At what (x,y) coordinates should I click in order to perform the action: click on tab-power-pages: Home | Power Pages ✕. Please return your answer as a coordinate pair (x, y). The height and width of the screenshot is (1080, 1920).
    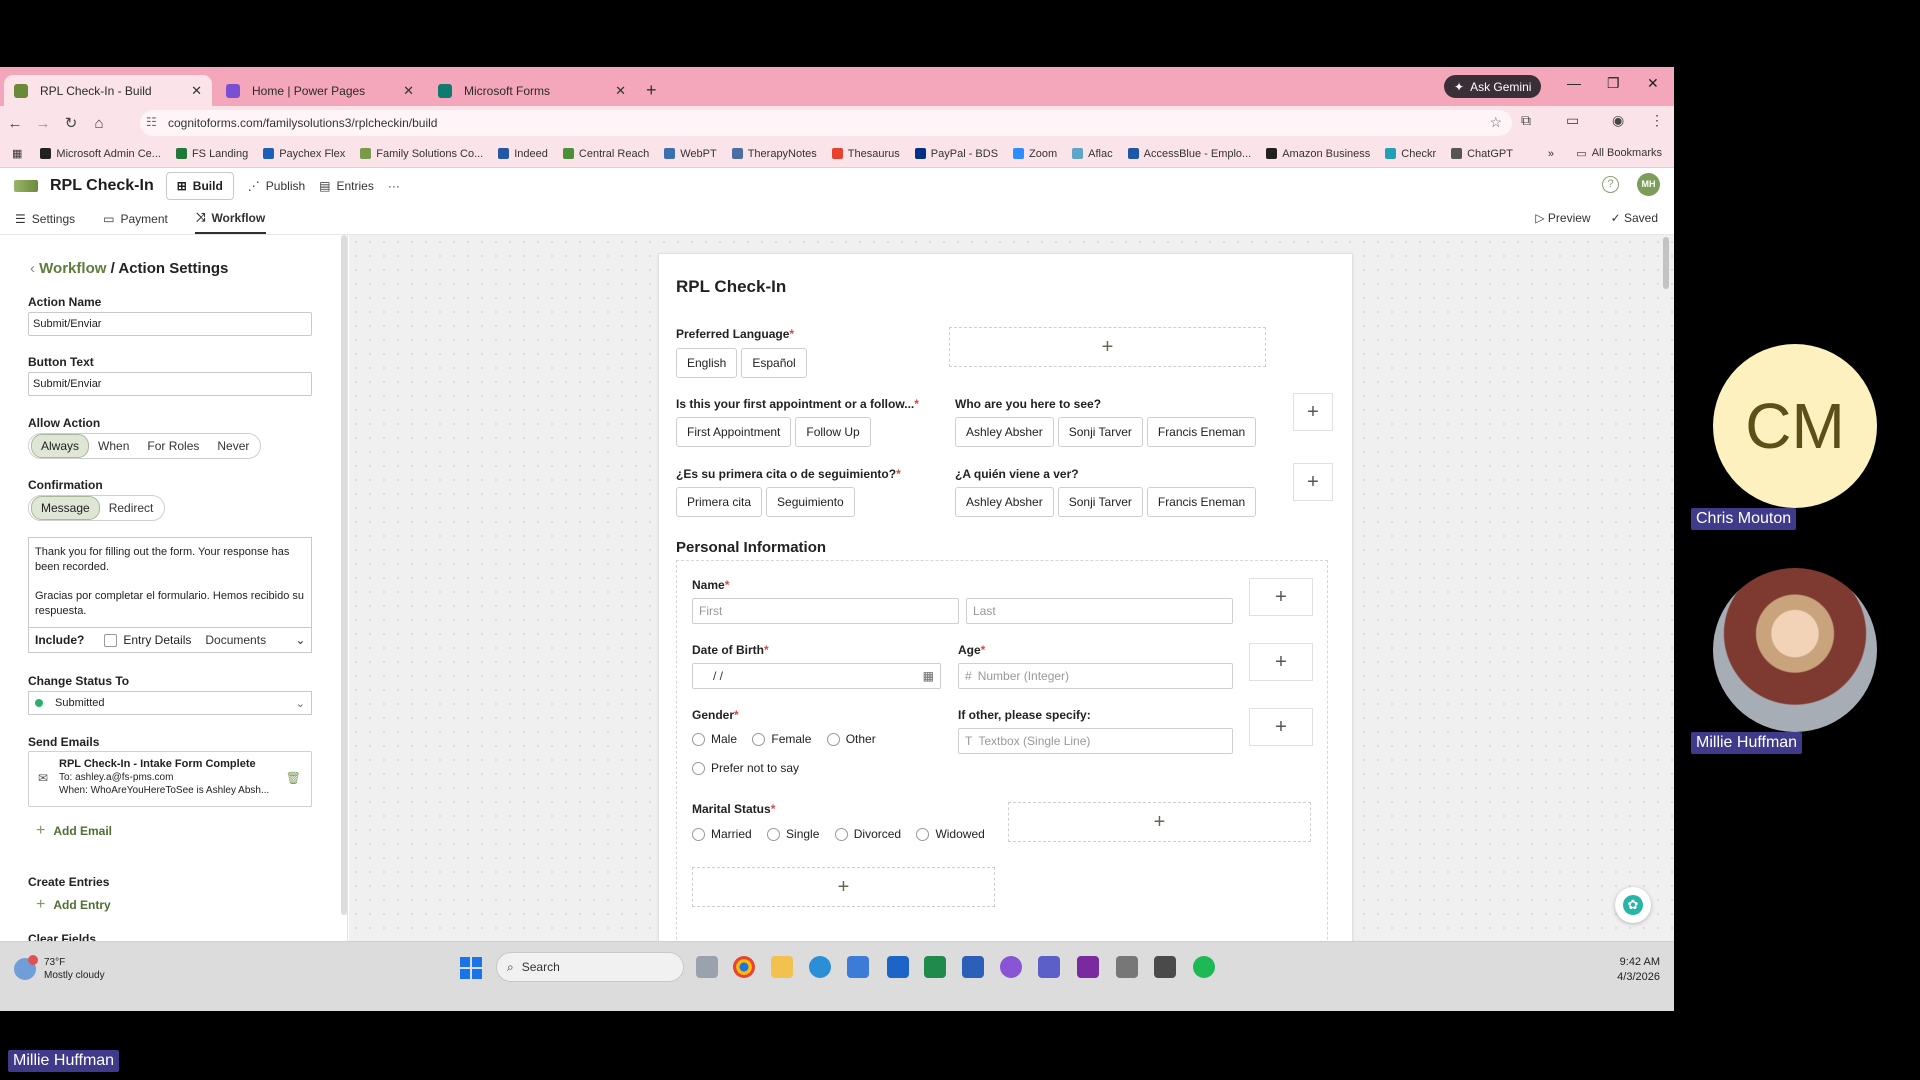
    Looking at the image, I should click on (320, 90).